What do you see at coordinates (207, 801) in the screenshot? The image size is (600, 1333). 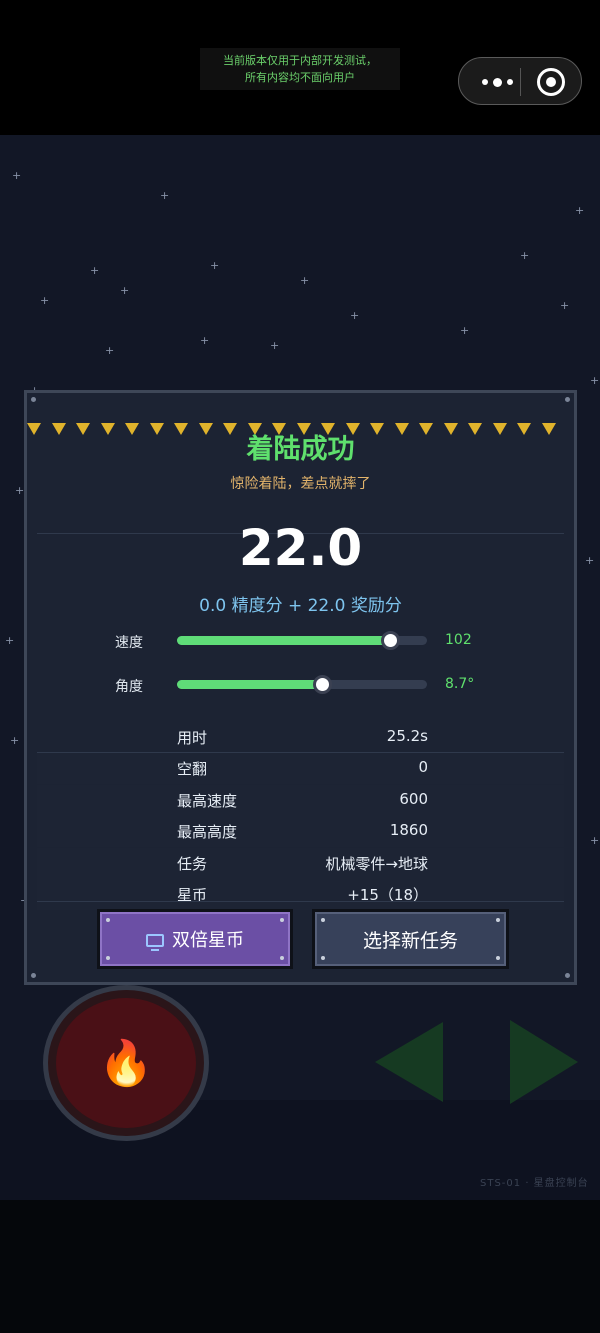 I see `stat-label: 最高速度` at bounding box center [207, 801].